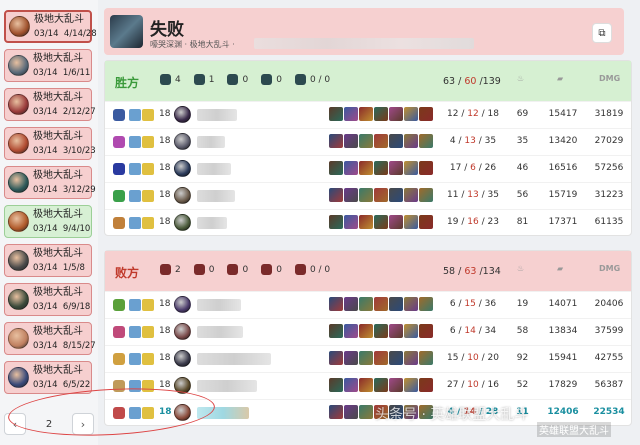  I want to click on match-card: 极地大乱斗 03/14 3/12/29, so click(50, 182).